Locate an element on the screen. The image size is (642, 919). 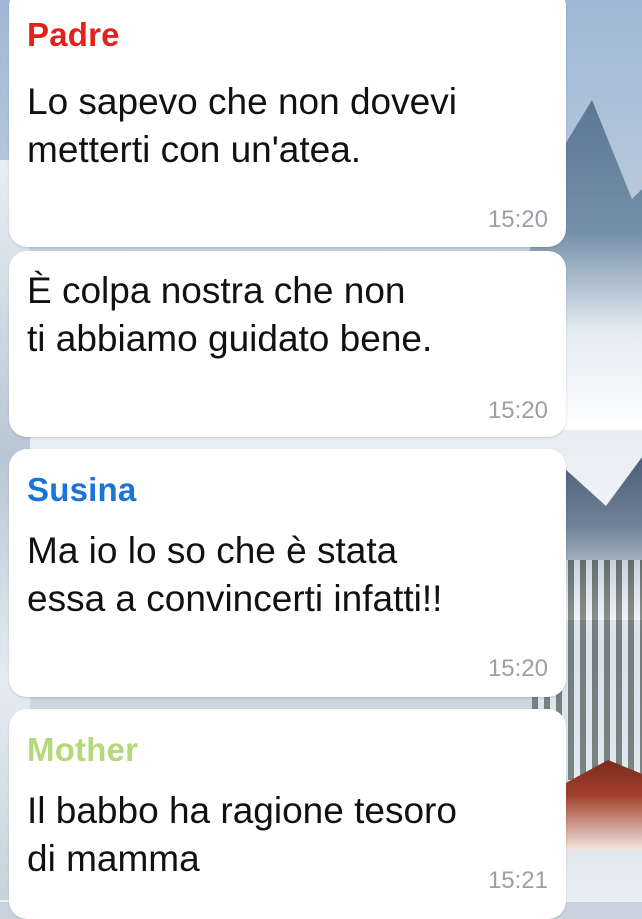
sender-name: Susina is located at coordinates (81, 490).